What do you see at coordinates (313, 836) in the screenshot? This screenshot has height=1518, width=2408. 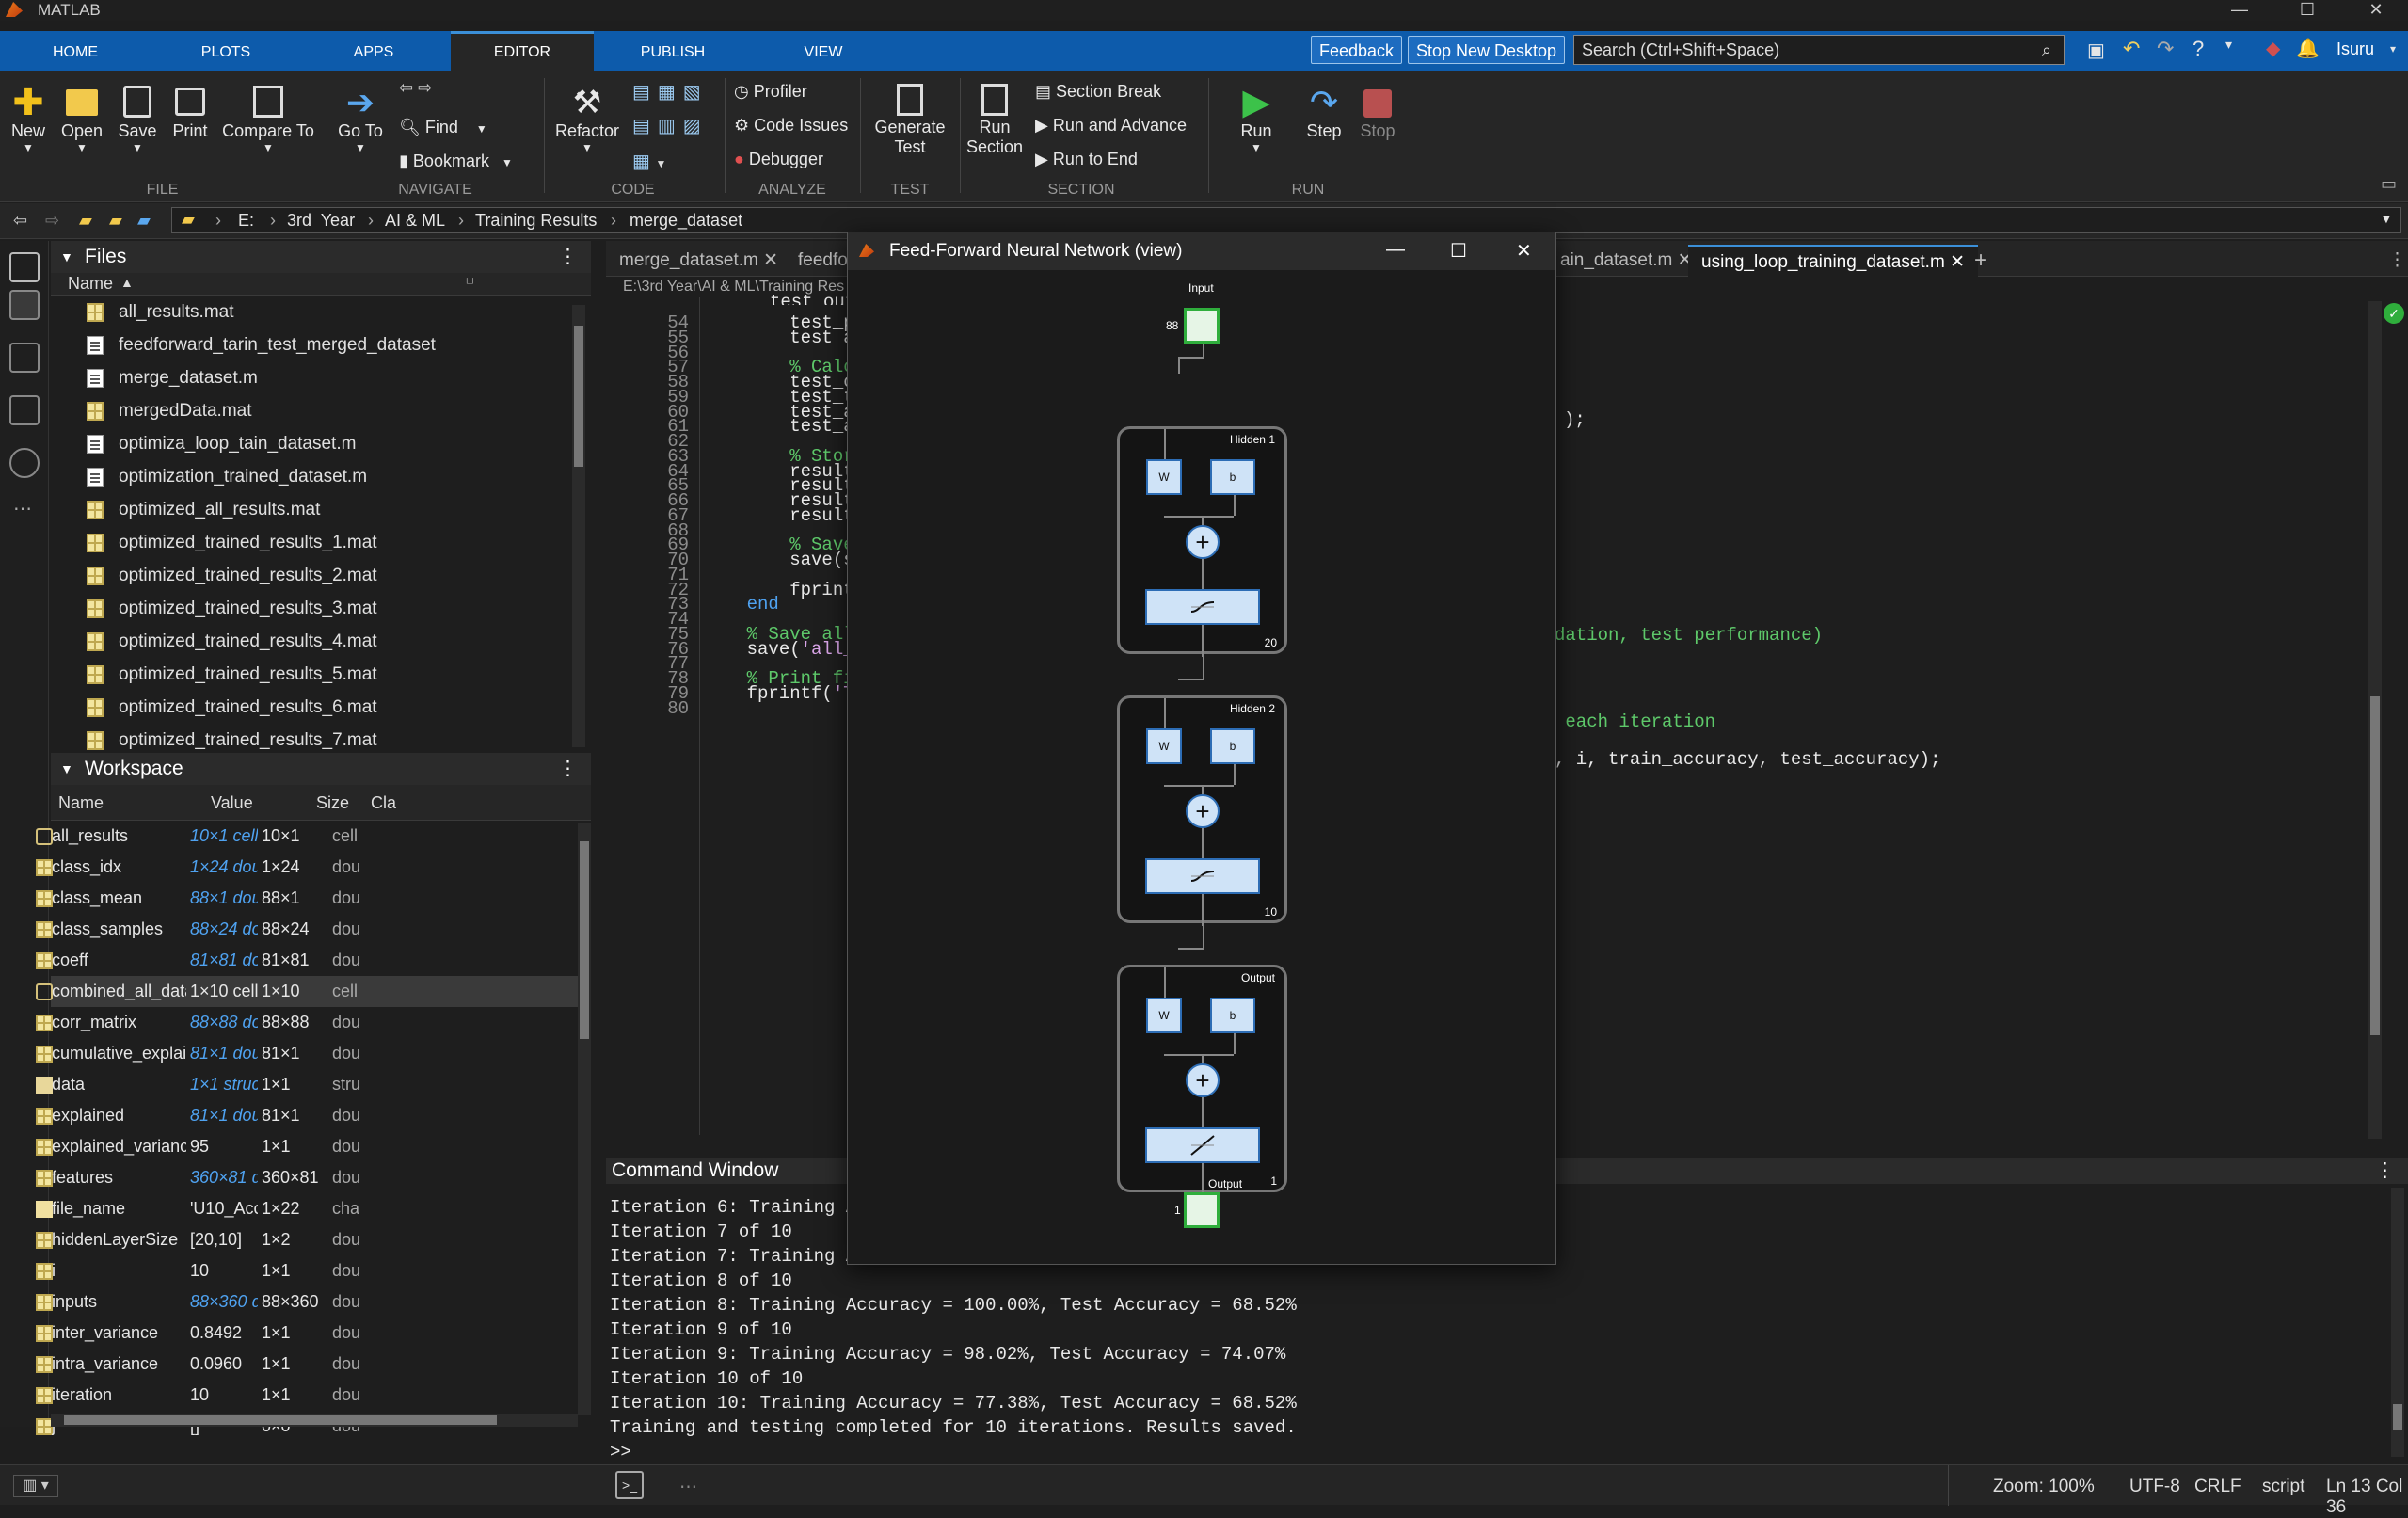 I see `workspace-row: all_results 10×1 cell 10×1 cell` at bounding box center [313, 836].